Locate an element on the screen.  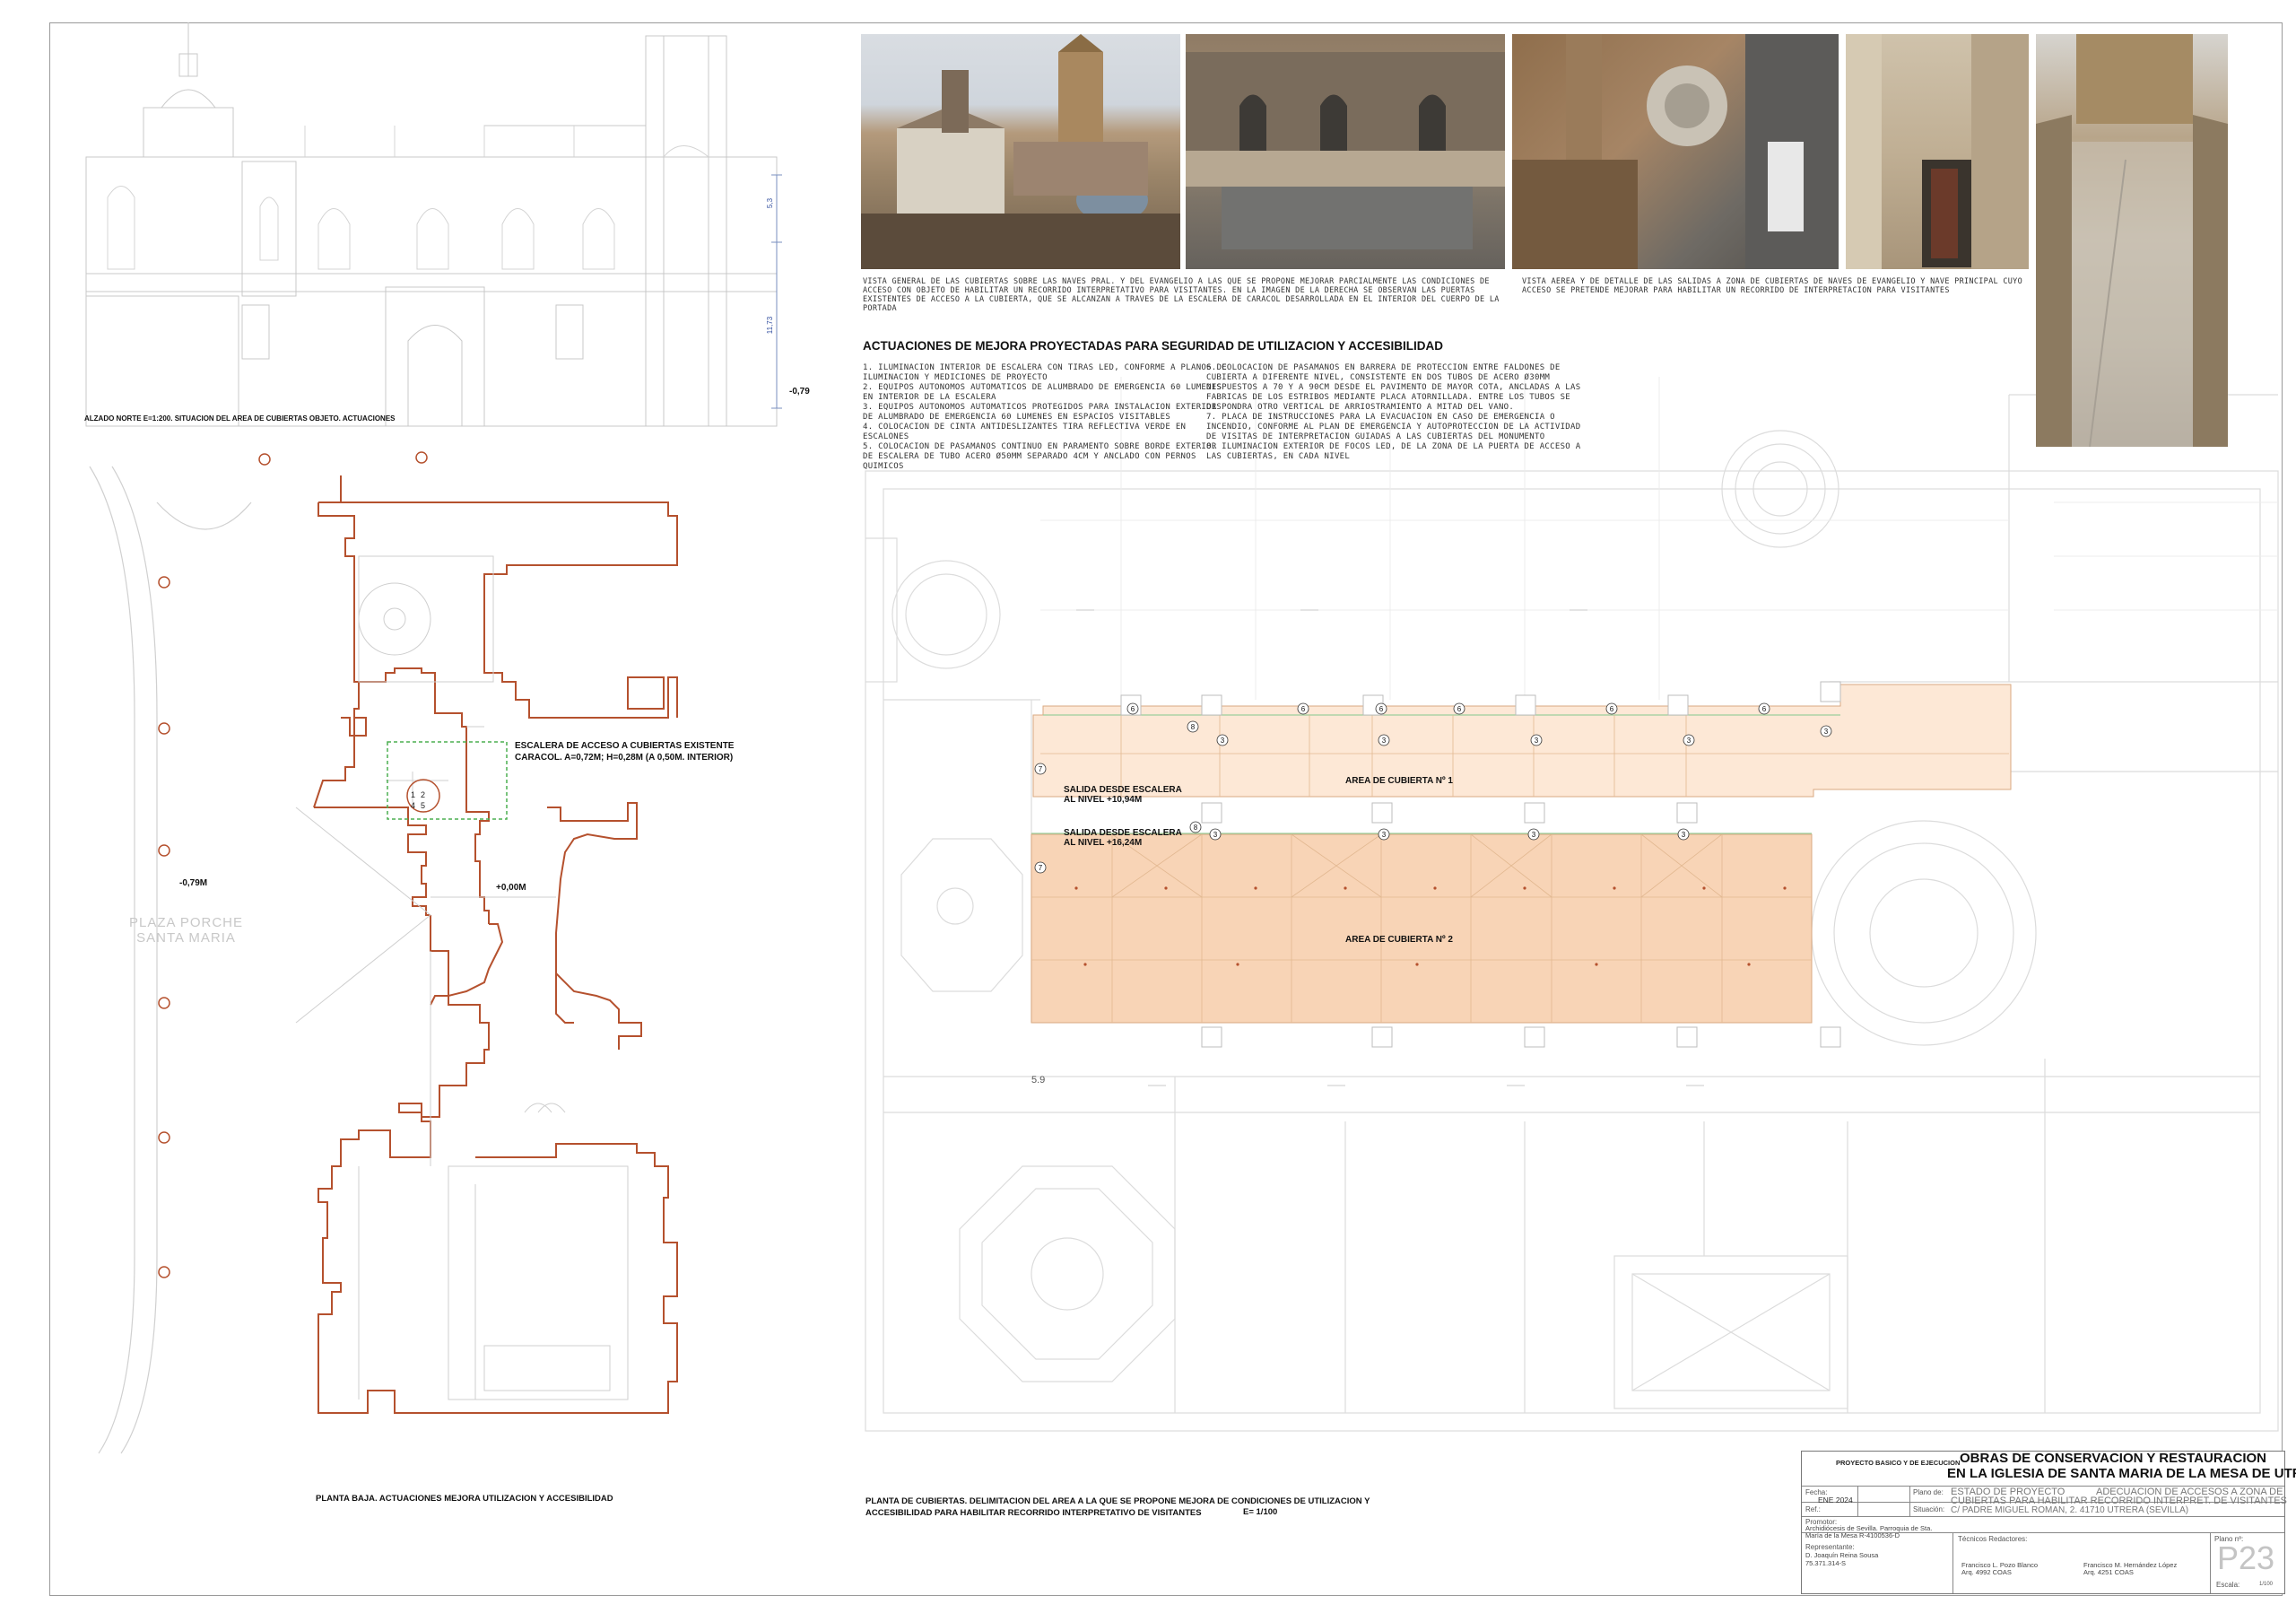
elevation-dim-upper: 5,3 is located at coordinates (770, 203).